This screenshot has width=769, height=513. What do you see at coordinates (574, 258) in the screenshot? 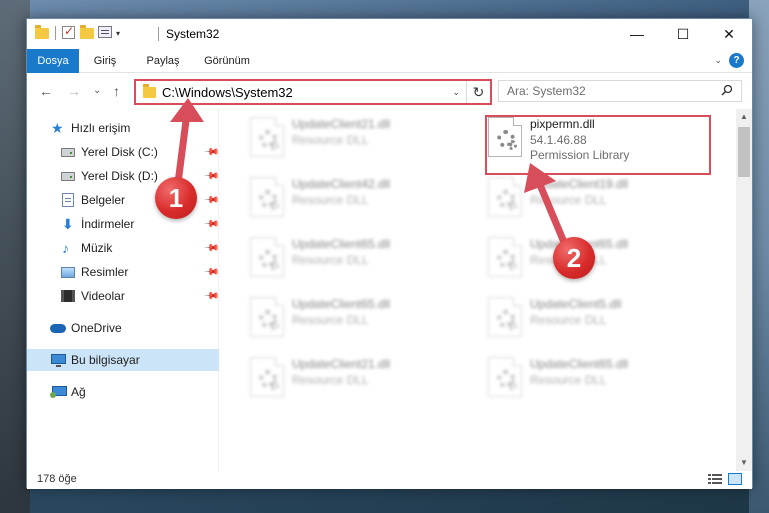
I see `step-badge-2: 2` at bounding box center [574, 258].